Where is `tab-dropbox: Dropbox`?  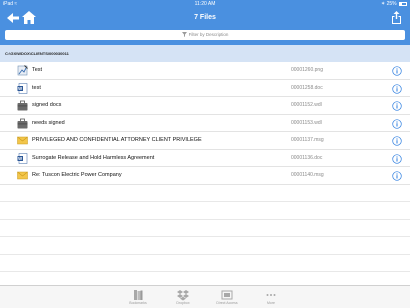 tab-dropbox: Dropbox is located at coordinates (183, 298).